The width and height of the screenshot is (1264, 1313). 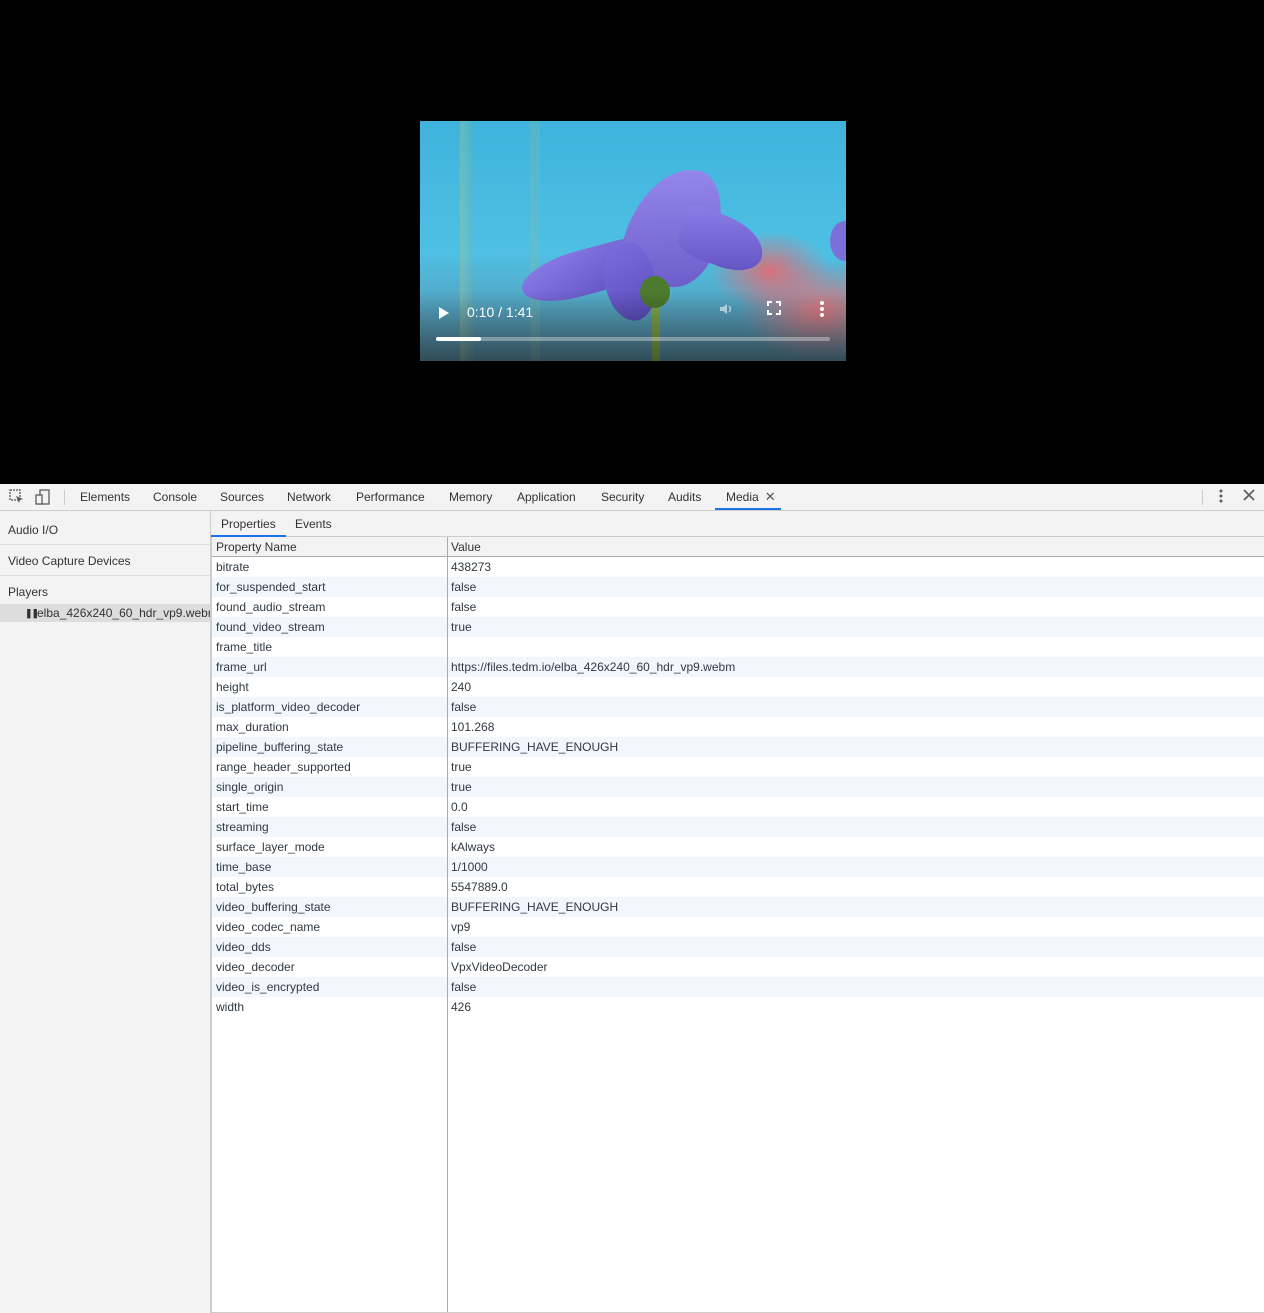 What do you see at coordinates (738, 947) in the screenshot?
I see `table-row: video_dds false` at bounding box center [738, 947].